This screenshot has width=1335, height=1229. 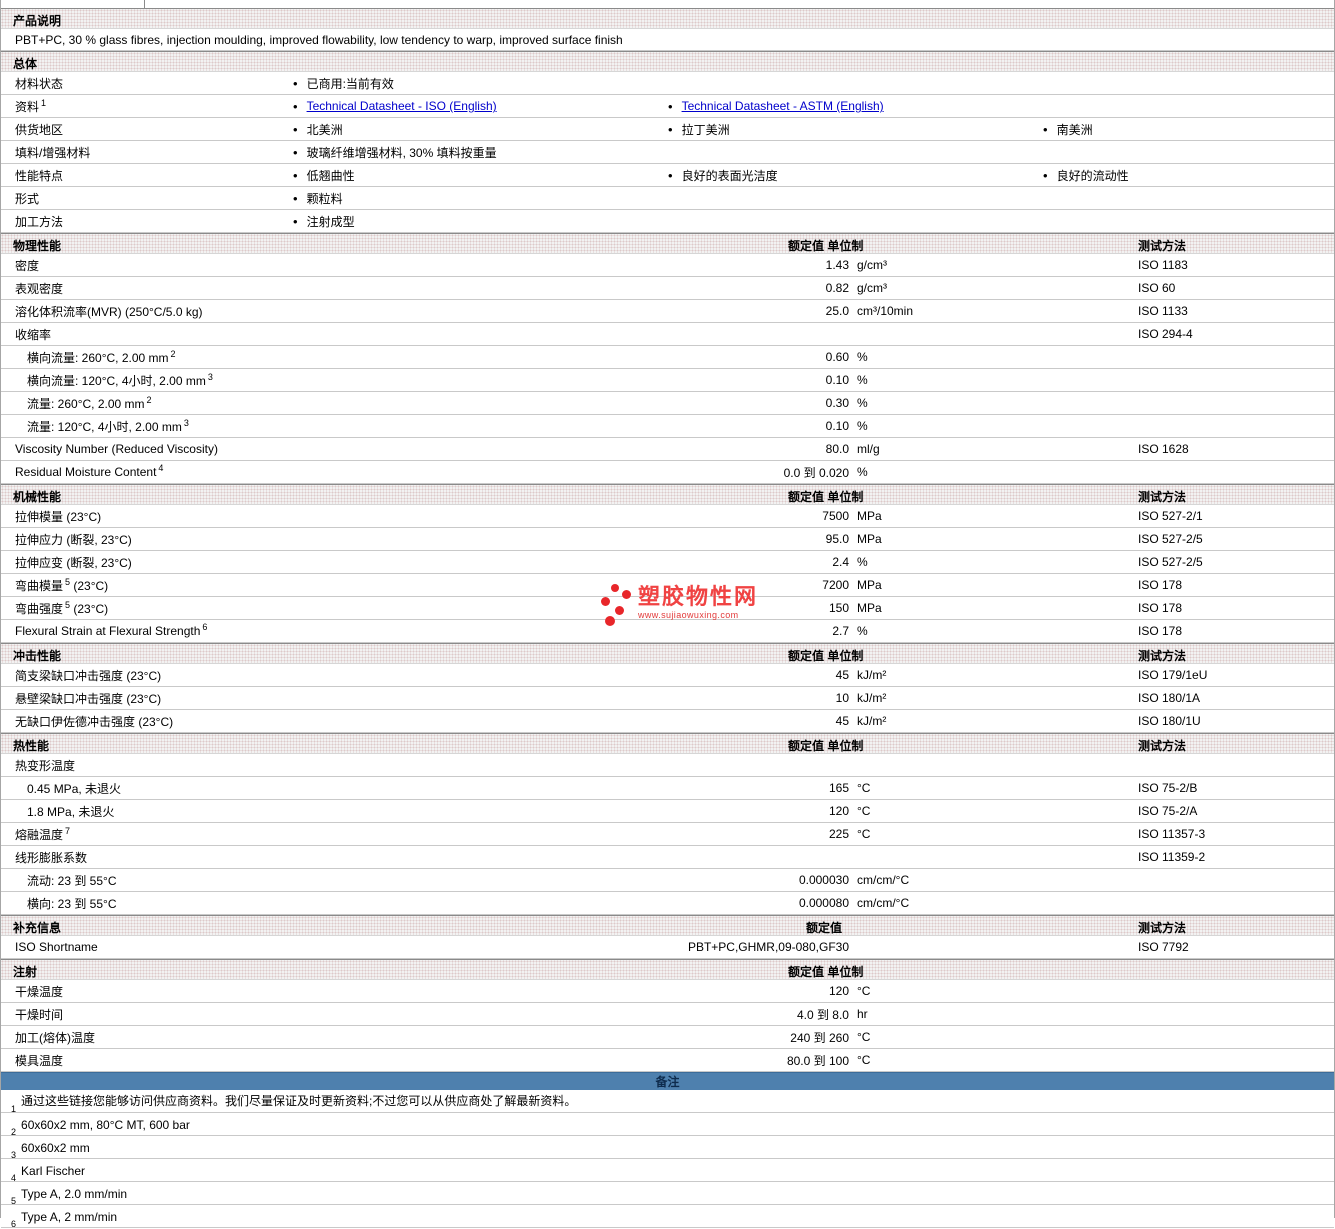 I want to click on table-row: 加工(熔体)温度 240 到 260 °C, so click(x=667, y=1037).